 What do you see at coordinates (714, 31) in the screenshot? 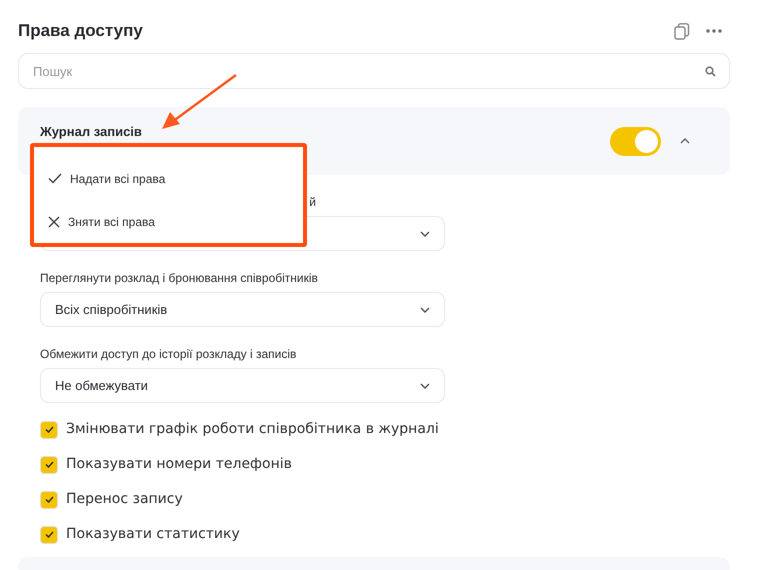
I see `more-icon` at bounding box center [714, 31].